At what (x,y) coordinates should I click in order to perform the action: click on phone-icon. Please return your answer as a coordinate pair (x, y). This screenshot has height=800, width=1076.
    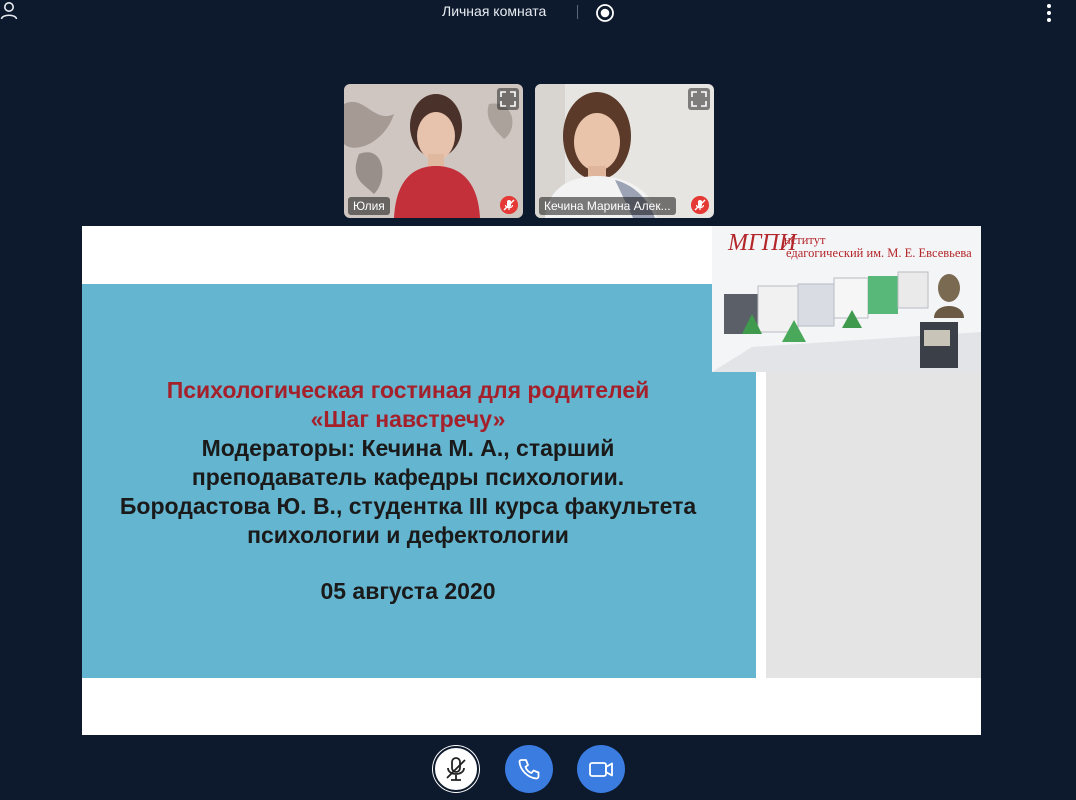
    Looking at the image, I should click on (529, 769).